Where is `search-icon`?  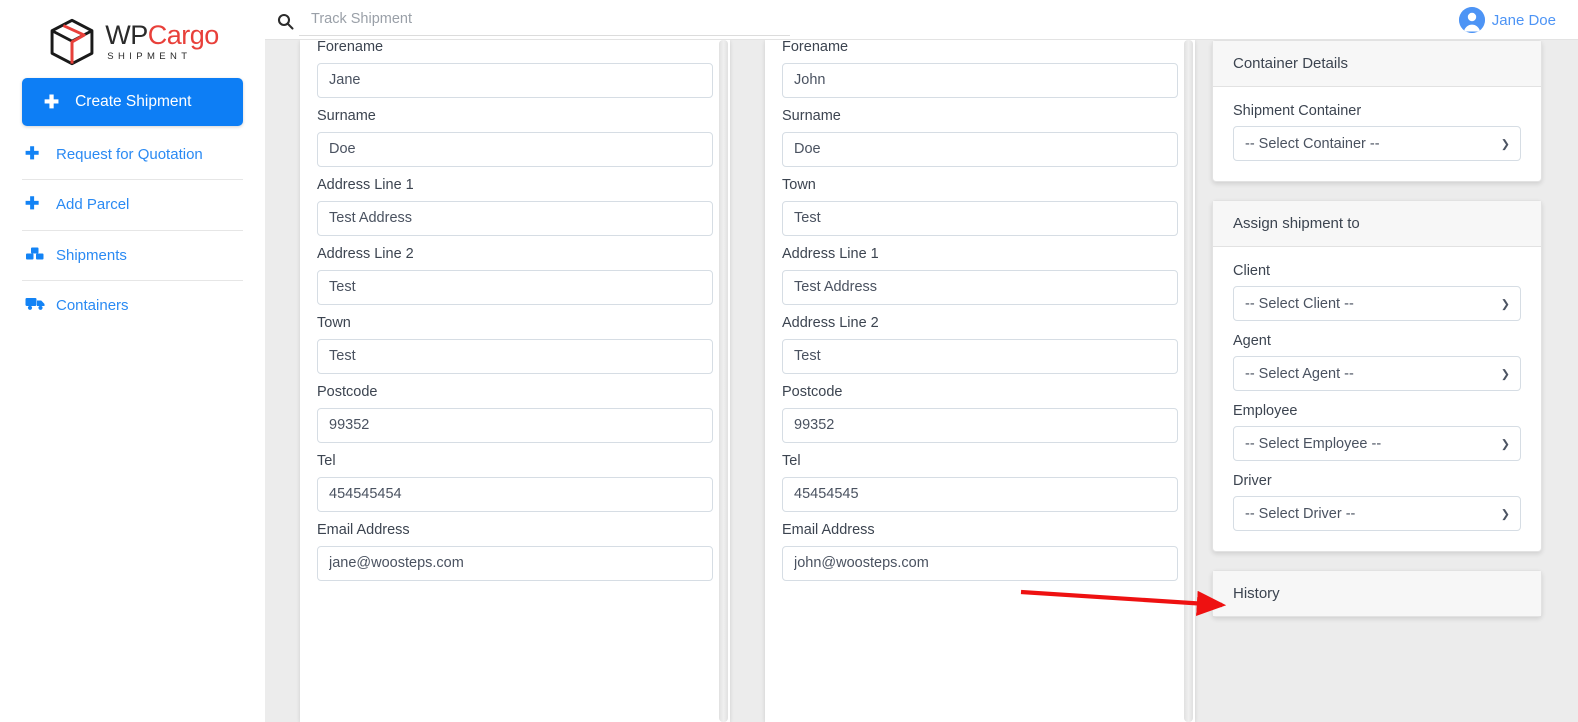
search-icon is located at coordinates (288, 21).